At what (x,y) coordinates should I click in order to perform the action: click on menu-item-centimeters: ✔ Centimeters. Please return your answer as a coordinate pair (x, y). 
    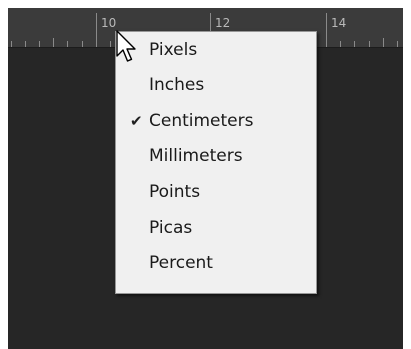
    Looking at the image, I should click on (216, 121).